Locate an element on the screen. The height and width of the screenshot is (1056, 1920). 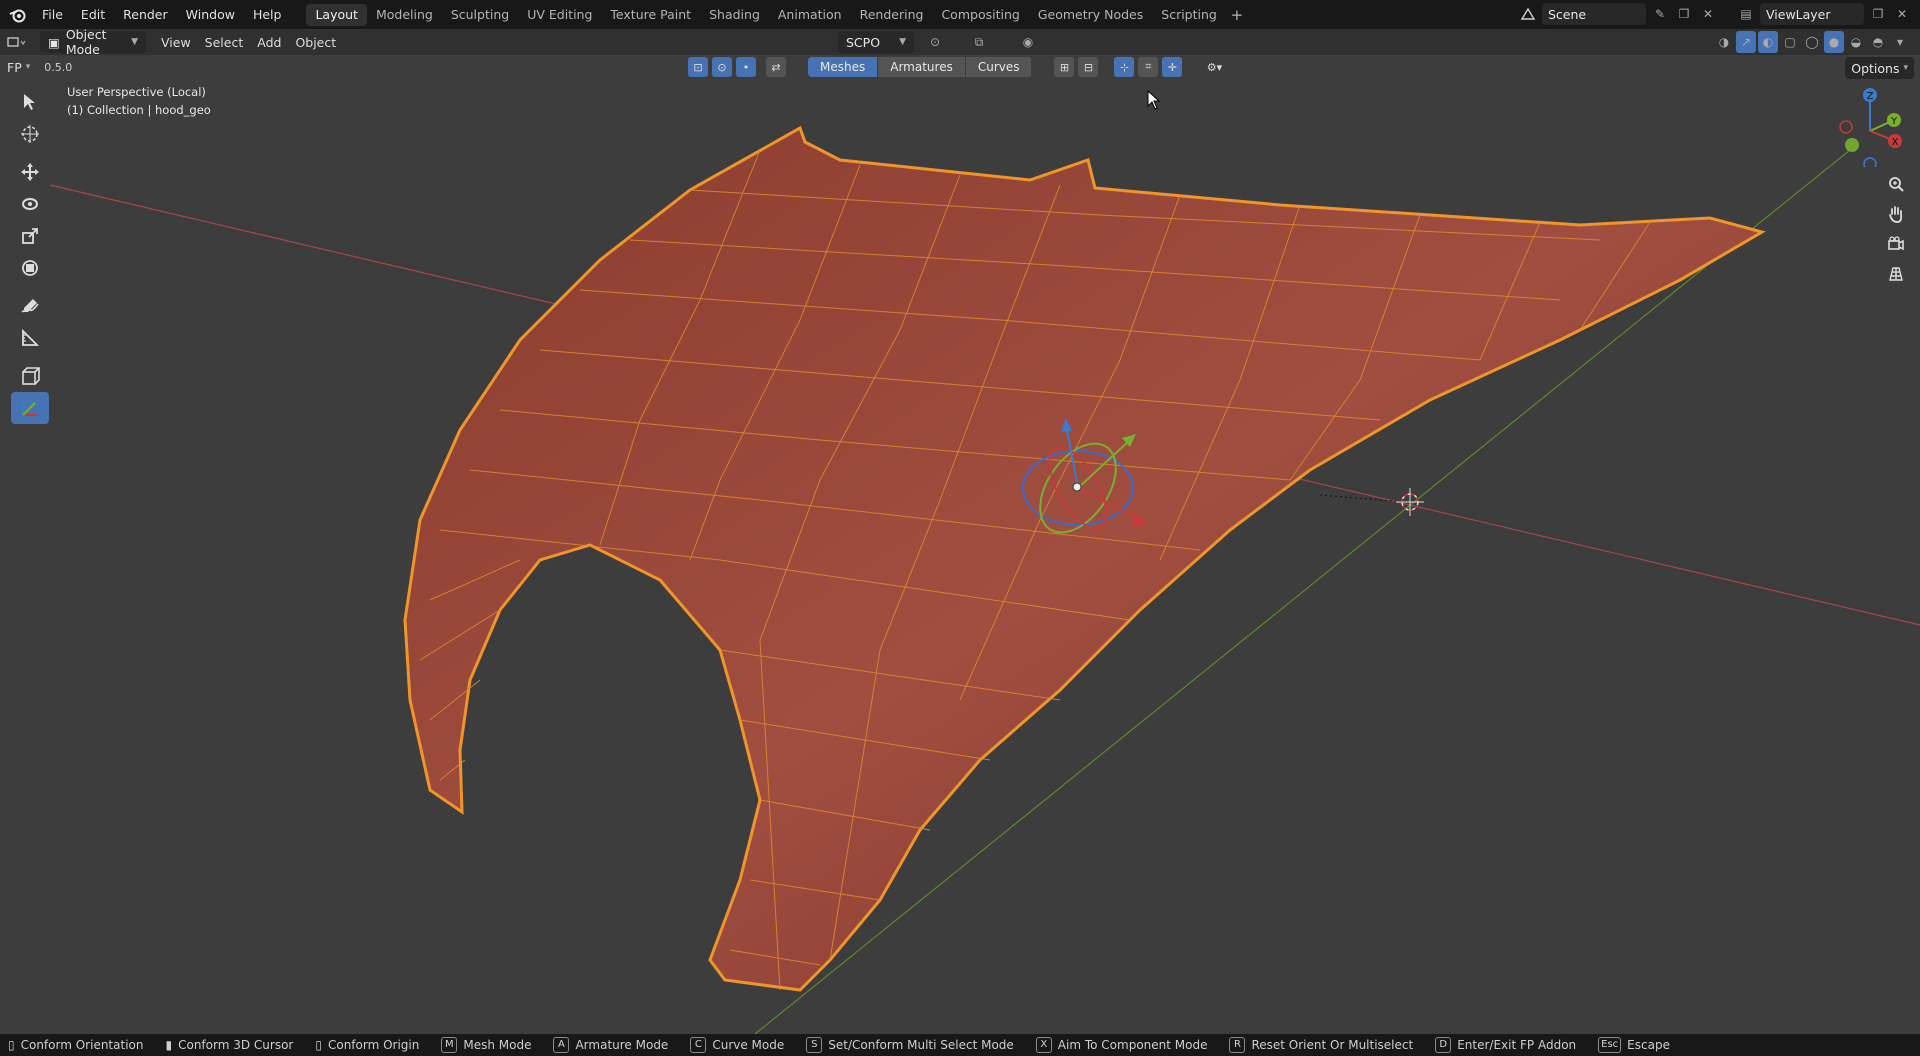
key-s: S is located at coordinates (814, 1045).